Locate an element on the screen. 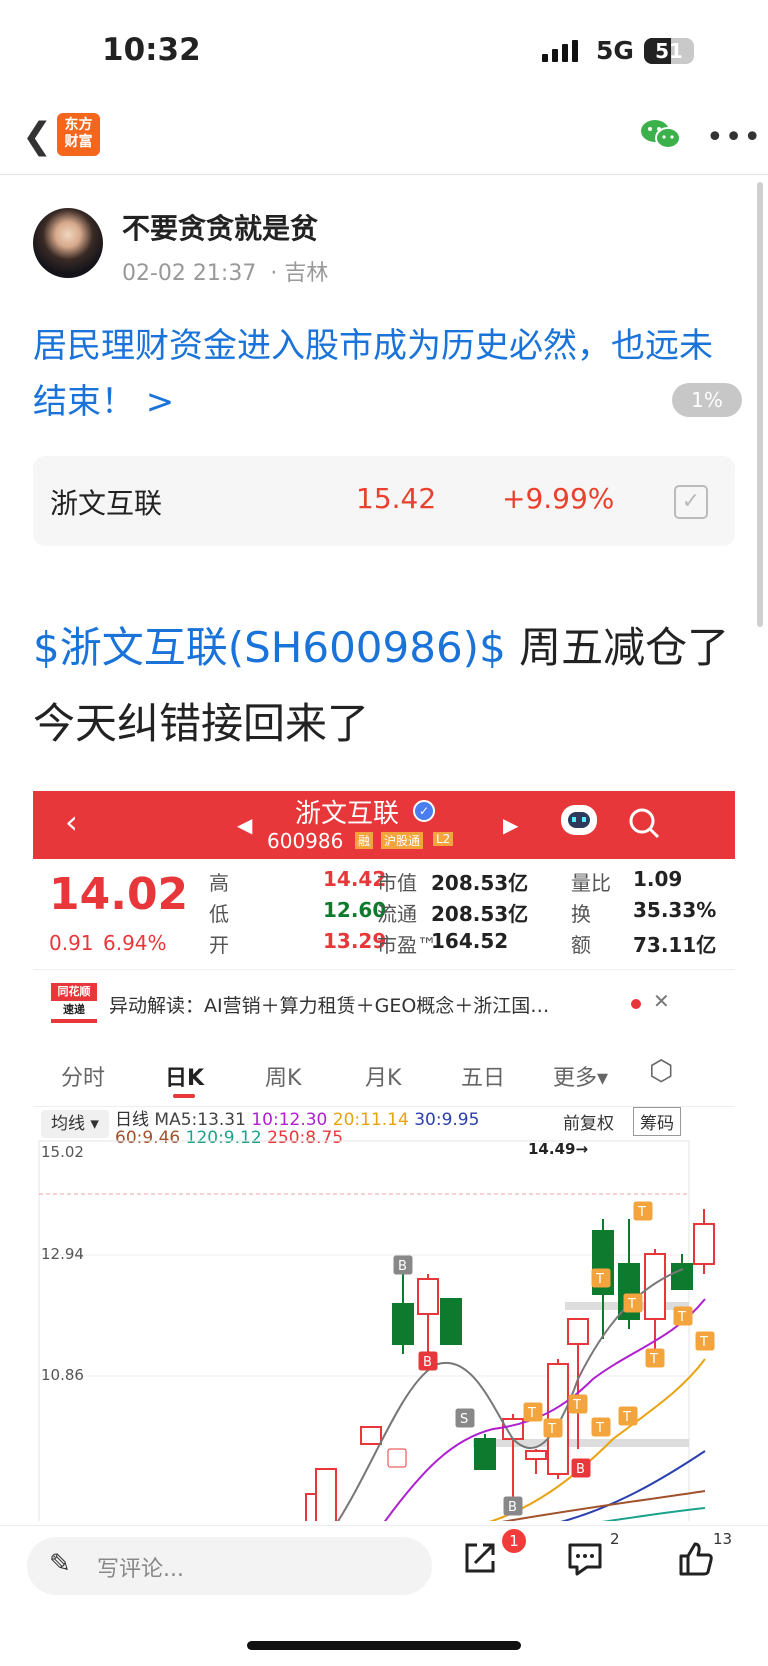 The height and width of the screenshot is (1666, 768). trade-marker is located at coordinates (397, 1458).